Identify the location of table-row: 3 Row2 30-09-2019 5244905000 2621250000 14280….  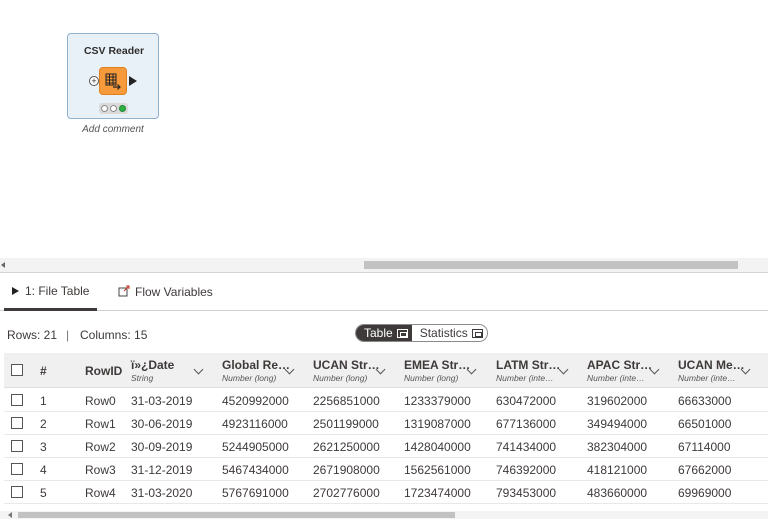
(386, 446).